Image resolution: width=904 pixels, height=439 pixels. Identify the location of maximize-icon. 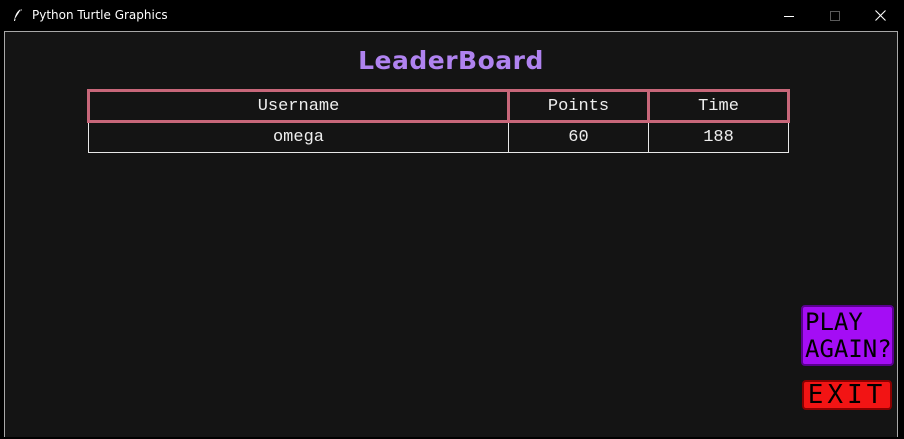
(835, 15).